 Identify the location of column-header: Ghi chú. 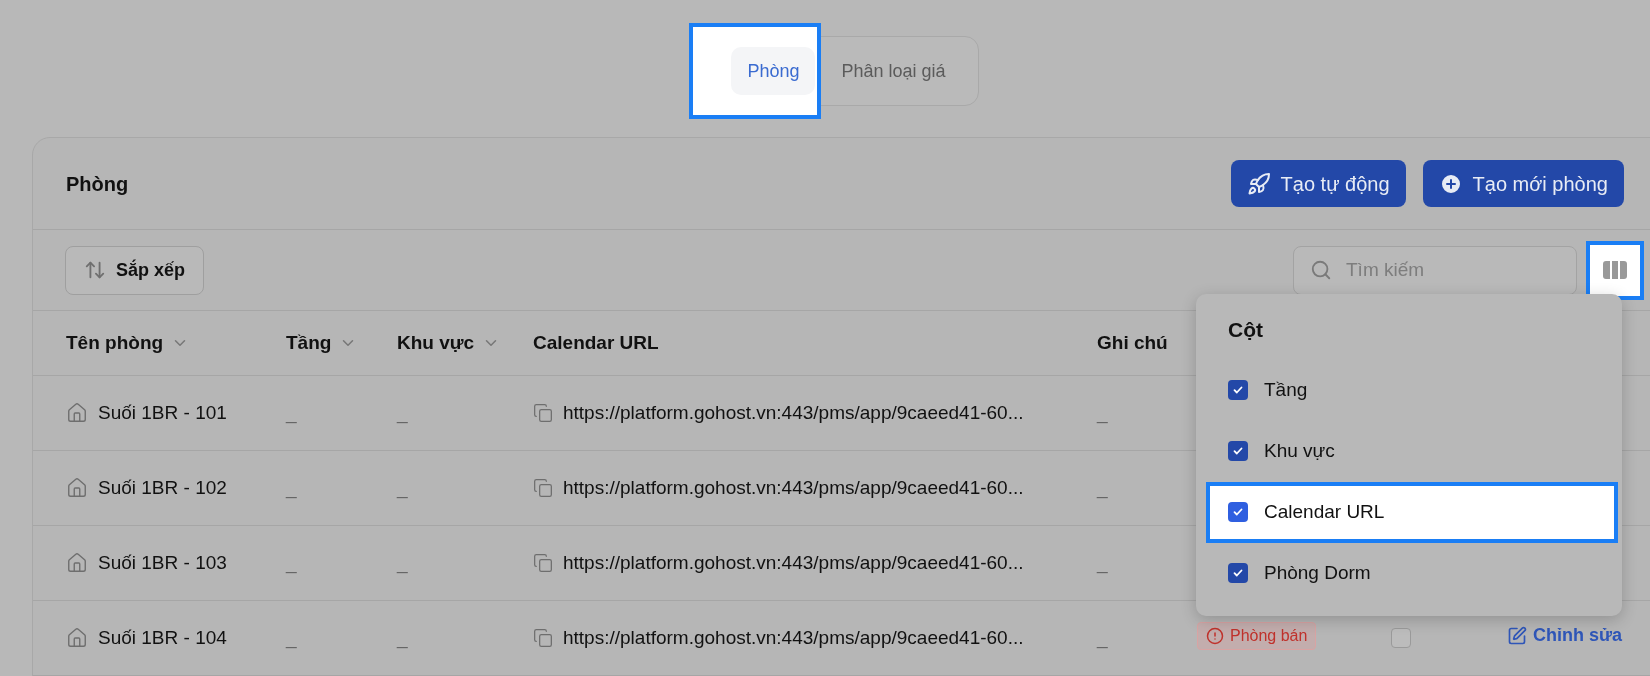
(1133, 342).